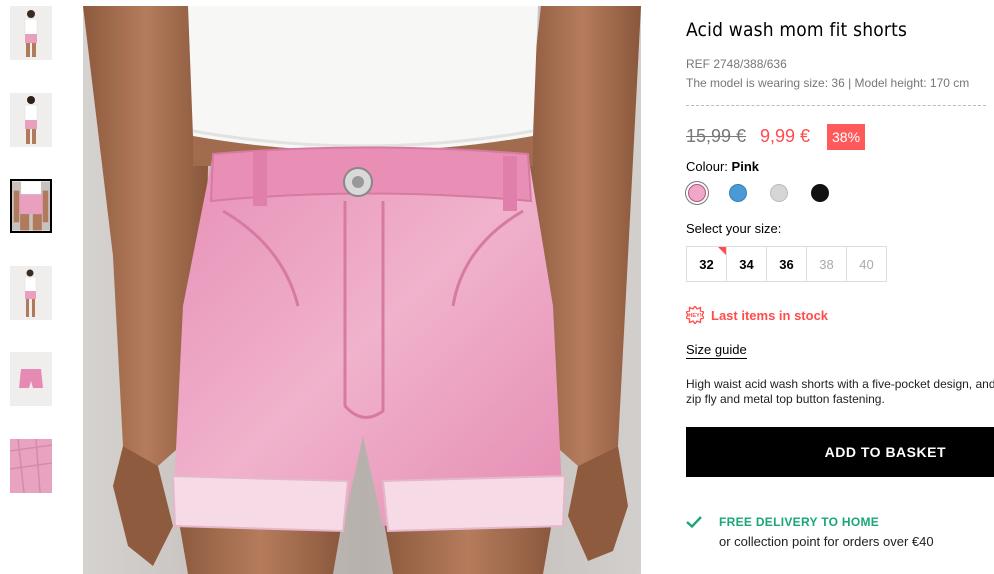  What do you see at coordinates (840, 452) in the screenshot?
I see `add-to-basket-button: ADD TO BASKET` at bounding box center [840, 452].